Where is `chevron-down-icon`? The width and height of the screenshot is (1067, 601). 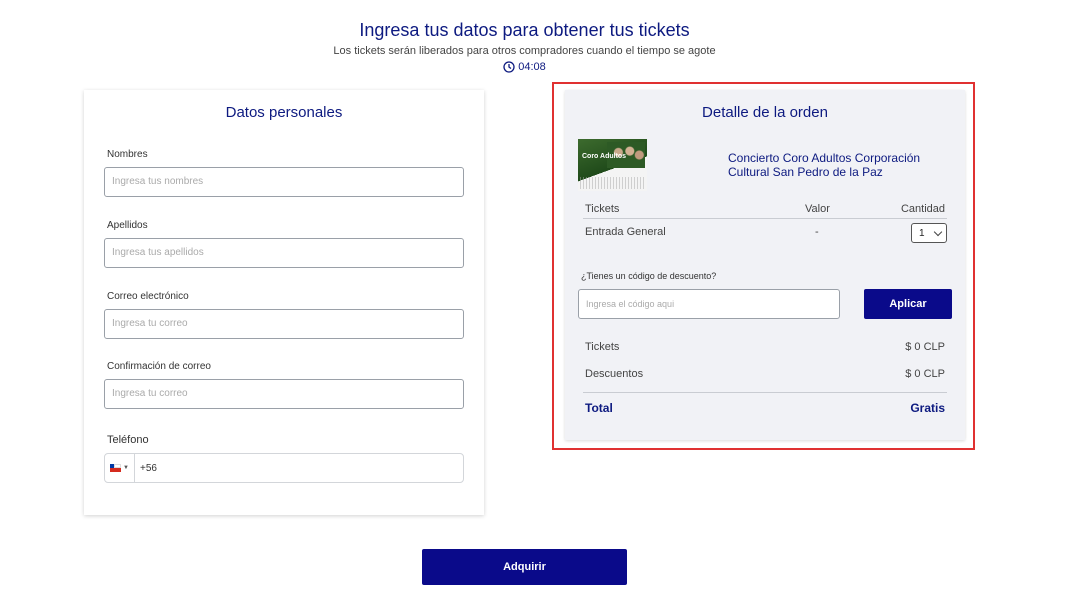 chevron-down-icon is located at coordinates (938, 231).